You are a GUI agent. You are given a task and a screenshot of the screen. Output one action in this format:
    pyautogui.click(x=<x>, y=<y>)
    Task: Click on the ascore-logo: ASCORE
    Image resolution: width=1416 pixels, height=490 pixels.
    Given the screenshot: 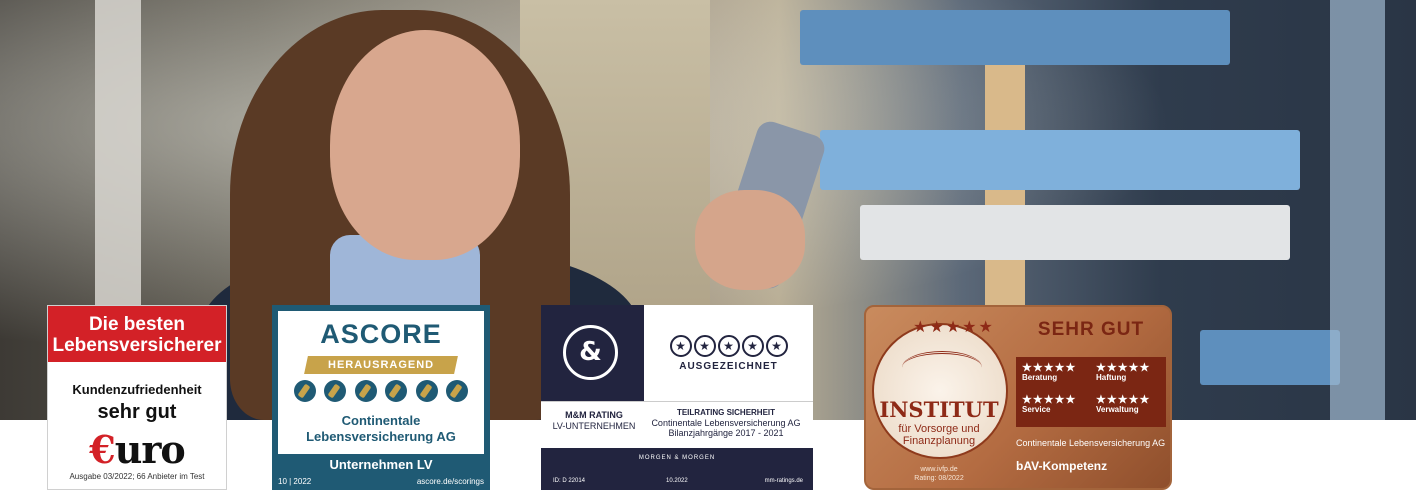 What is the action you would take?
    pyautogui.click(x=381, y=334)
    